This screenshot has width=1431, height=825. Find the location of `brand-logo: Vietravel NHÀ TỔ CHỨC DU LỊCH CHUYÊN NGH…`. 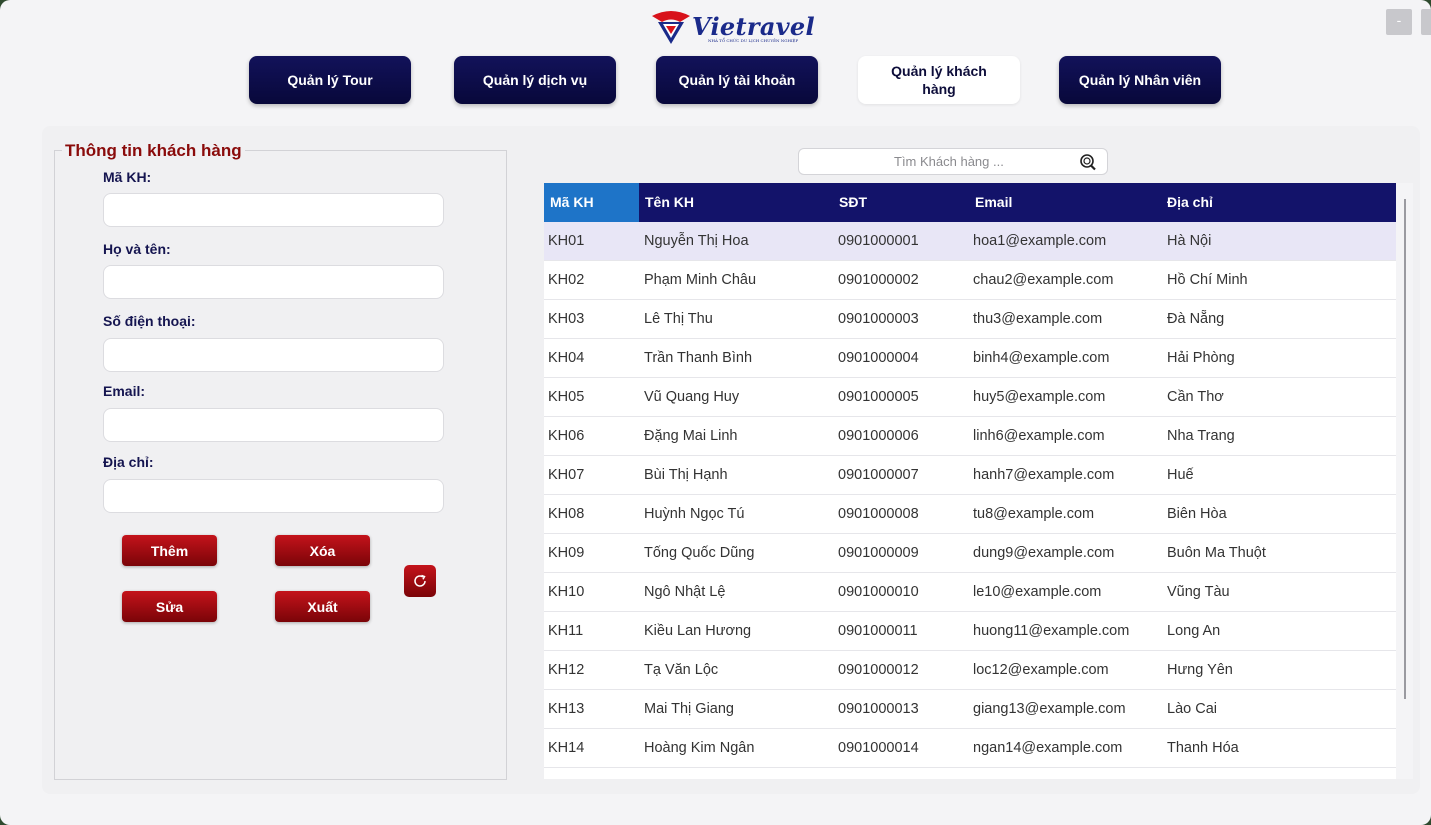

brand-logo: Vietravel NHÀ TỔ CHỨC DU LỊCH CHUYÊN NGH… is located at coordinates (735, 27).